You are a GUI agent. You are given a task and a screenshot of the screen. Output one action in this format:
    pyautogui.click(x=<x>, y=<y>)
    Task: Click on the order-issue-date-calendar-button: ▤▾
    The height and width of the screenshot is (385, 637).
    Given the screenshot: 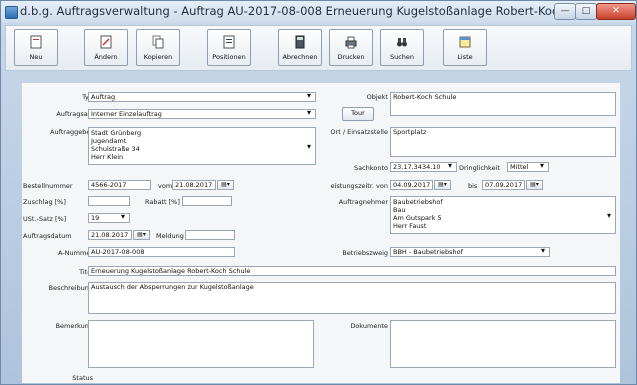 What is the action you would take?
    pyautogui.click(x=141, y=235)
    